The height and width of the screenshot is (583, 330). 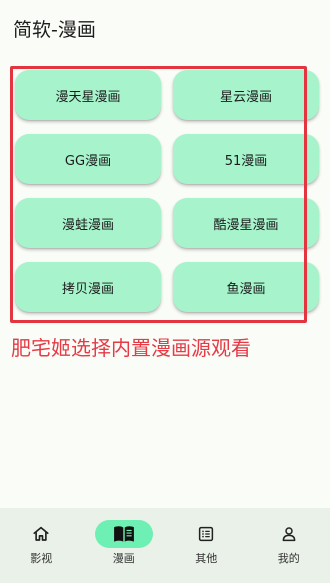 I want to click on annotation-text: 肥宅姬选择内置漫画源观看, so click(x=131, y=348).